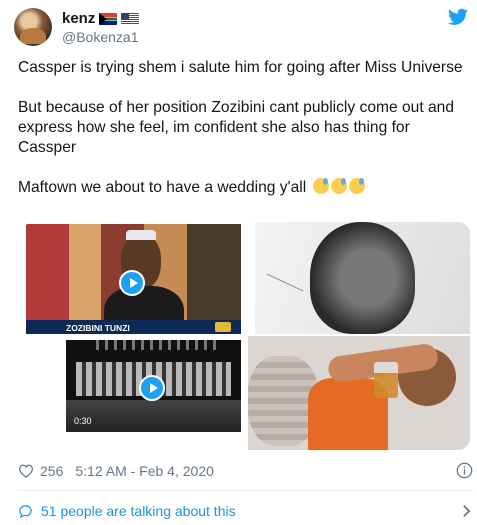 The height and width of the screenshot is (525, 477). What do you see at coordinates (466, 511) in the screenshot?
I see `chevron-right-icon` at bounding box center [466, 511].